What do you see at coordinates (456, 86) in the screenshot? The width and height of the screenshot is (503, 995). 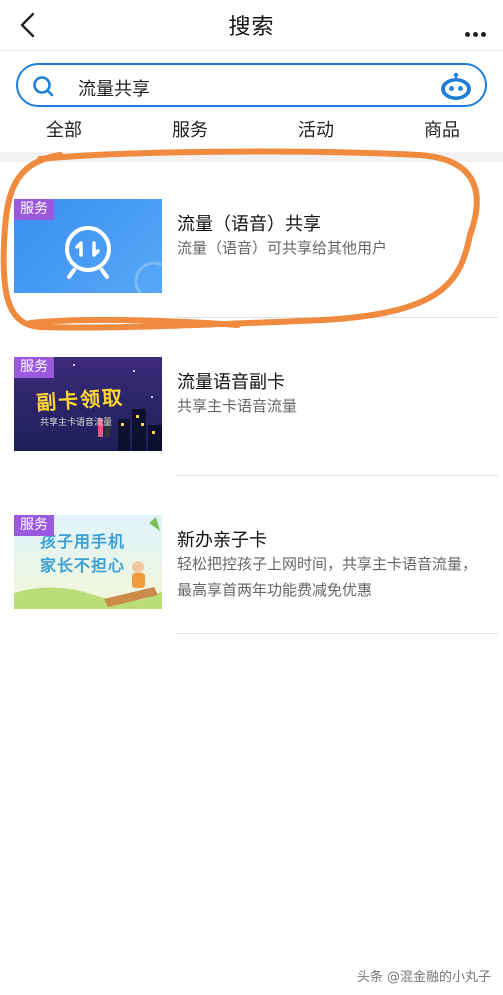 I see `assistant-robot-icon` at bounding box center [456, 86].